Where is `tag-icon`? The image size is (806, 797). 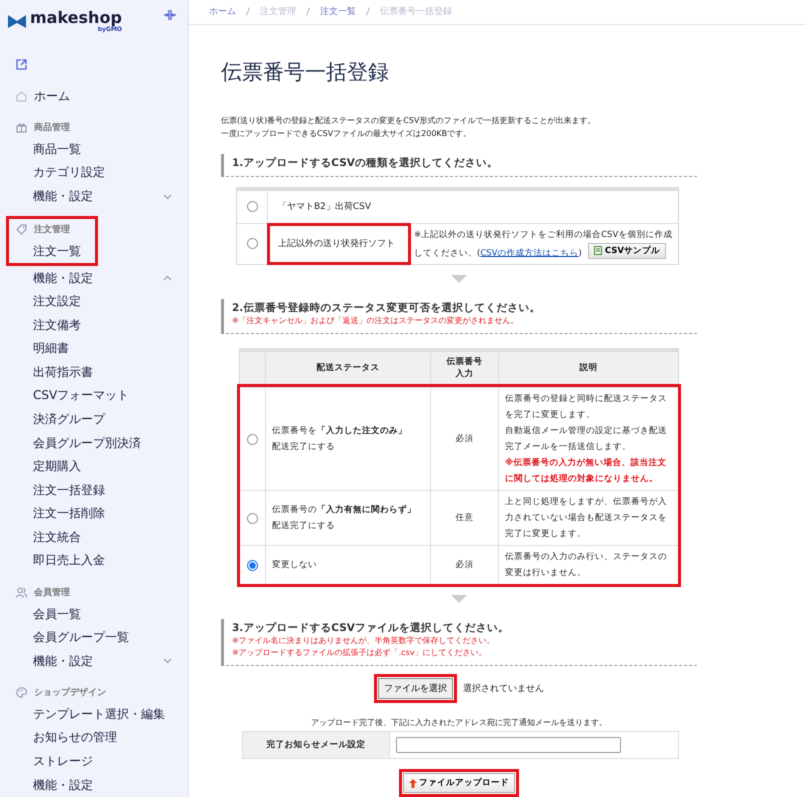
tag-icon is located at coordinates (21, 229).